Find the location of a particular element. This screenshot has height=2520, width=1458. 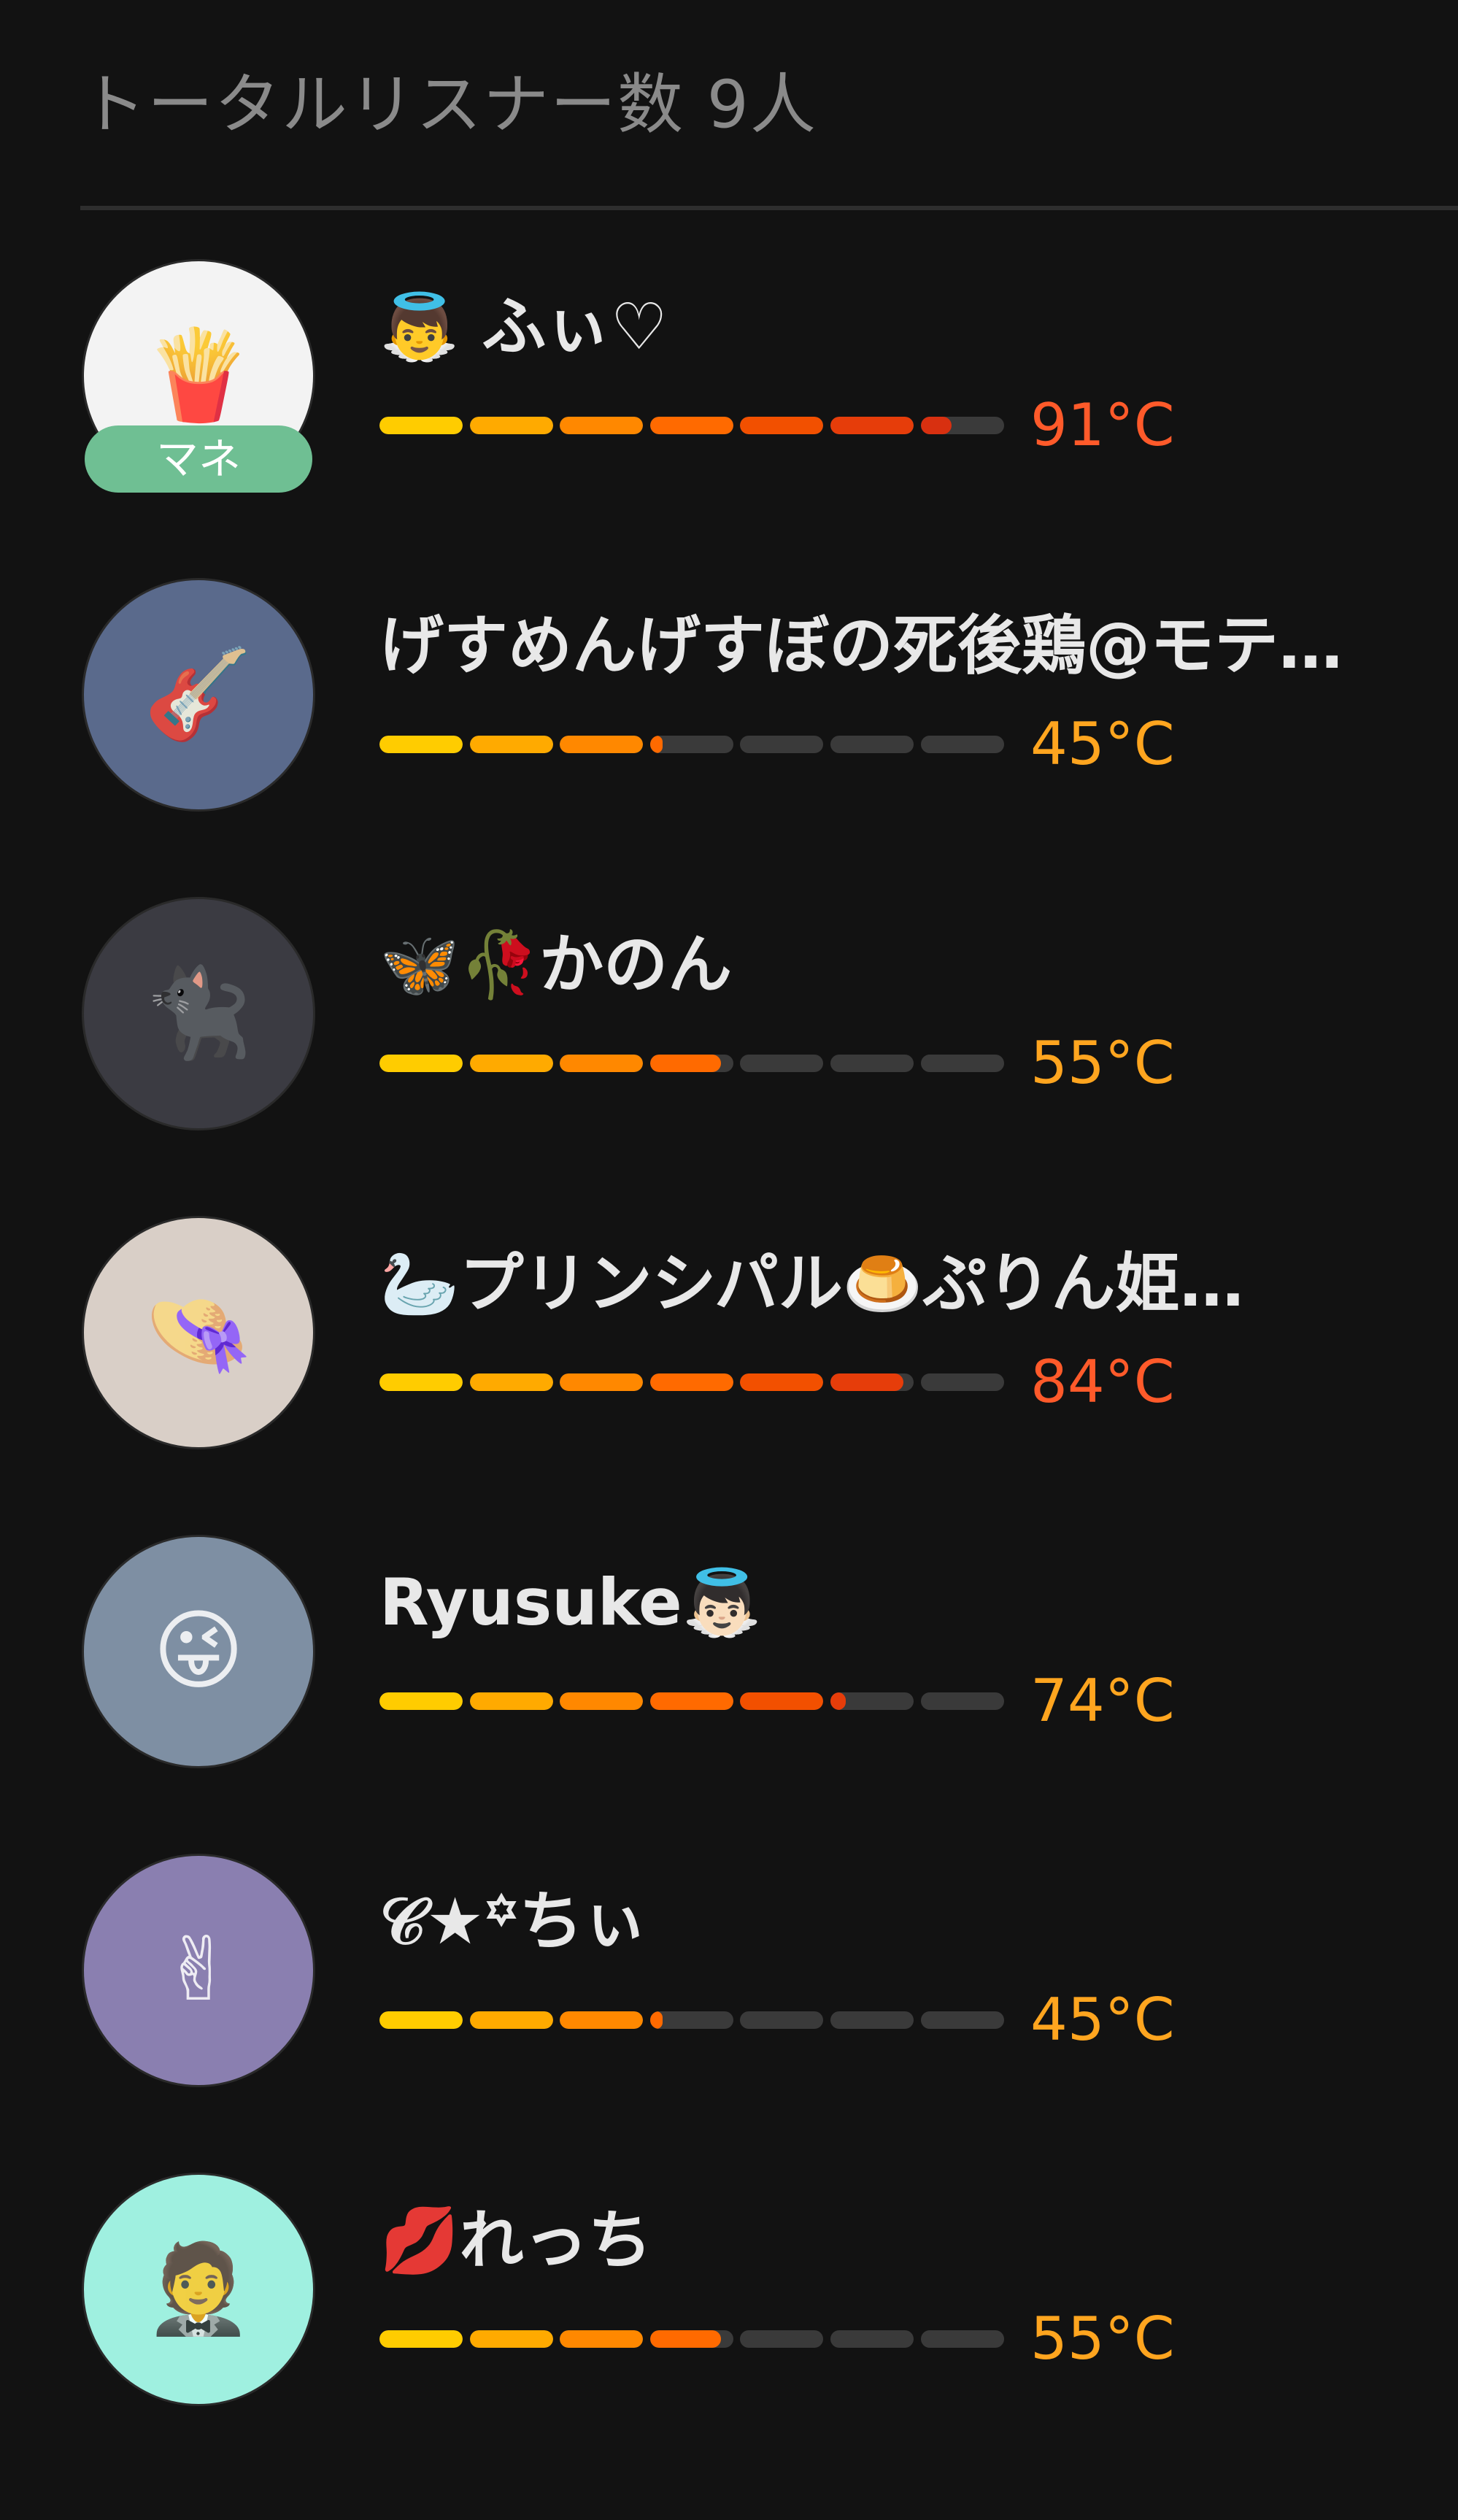

avatar: 😜 is located at coordinates (198, 1651).